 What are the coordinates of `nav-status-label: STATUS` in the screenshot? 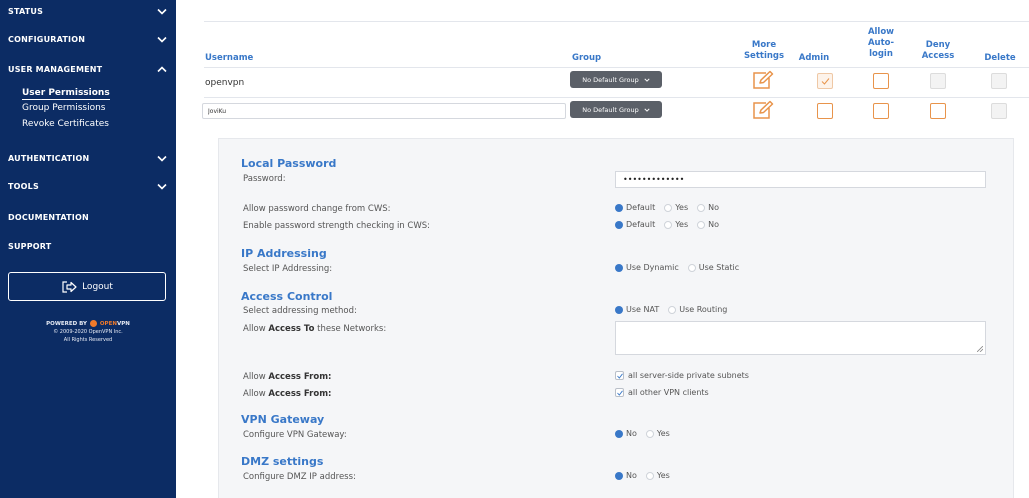 It's located at (26, 11).